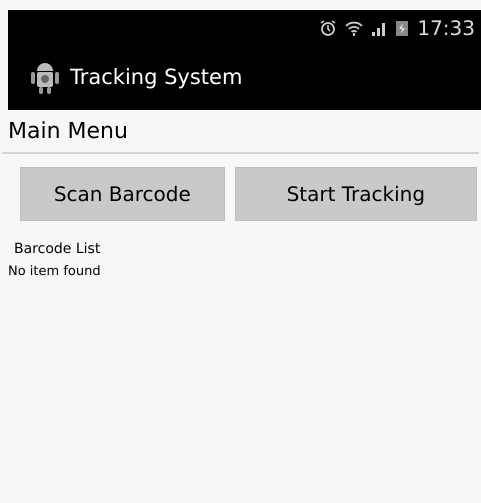 The height and width of the screenshot is (503, 481). I want to click on action-button: Scan Barcode, so click(122, 194).